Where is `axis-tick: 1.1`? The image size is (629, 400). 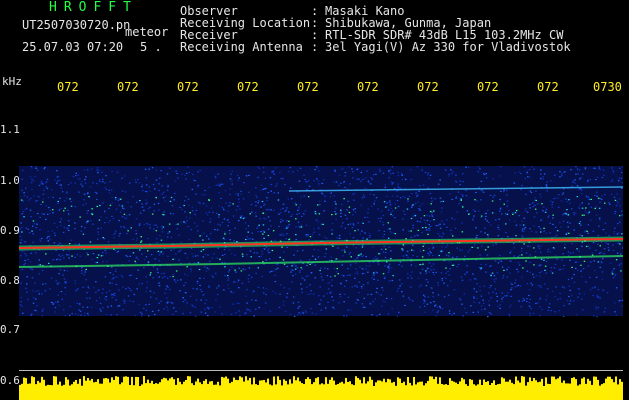 axis-tick: 1.1 is located at coordinates (10, 129).